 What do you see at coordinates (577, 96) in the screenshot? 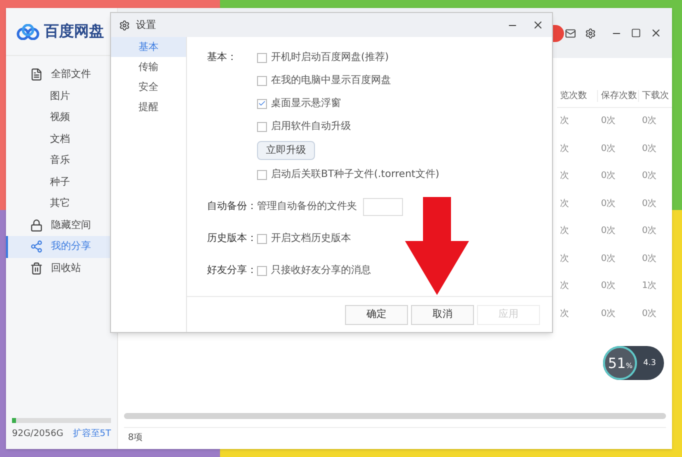
I see `column-header: 览次数` at bounding box center [577, 96].